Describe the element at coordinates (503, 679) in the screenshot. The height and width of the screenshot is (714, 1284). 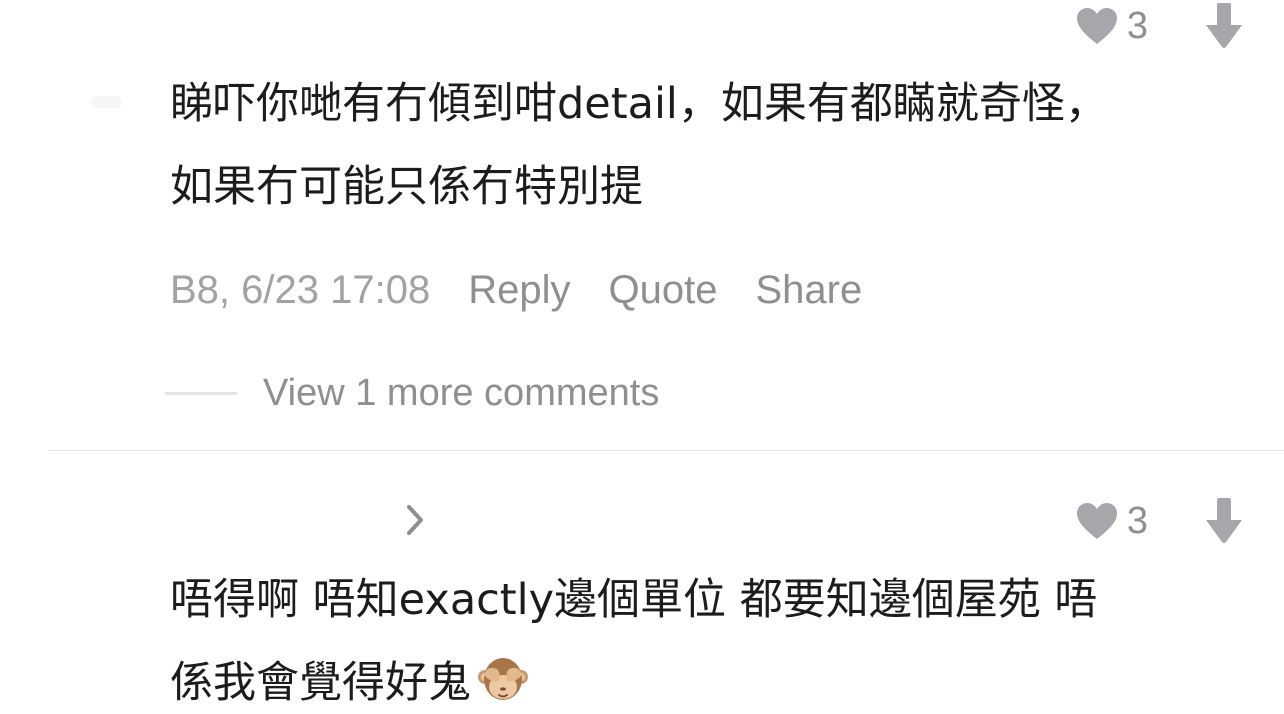
I see `see-no-evil-monkey-icon` at that location.